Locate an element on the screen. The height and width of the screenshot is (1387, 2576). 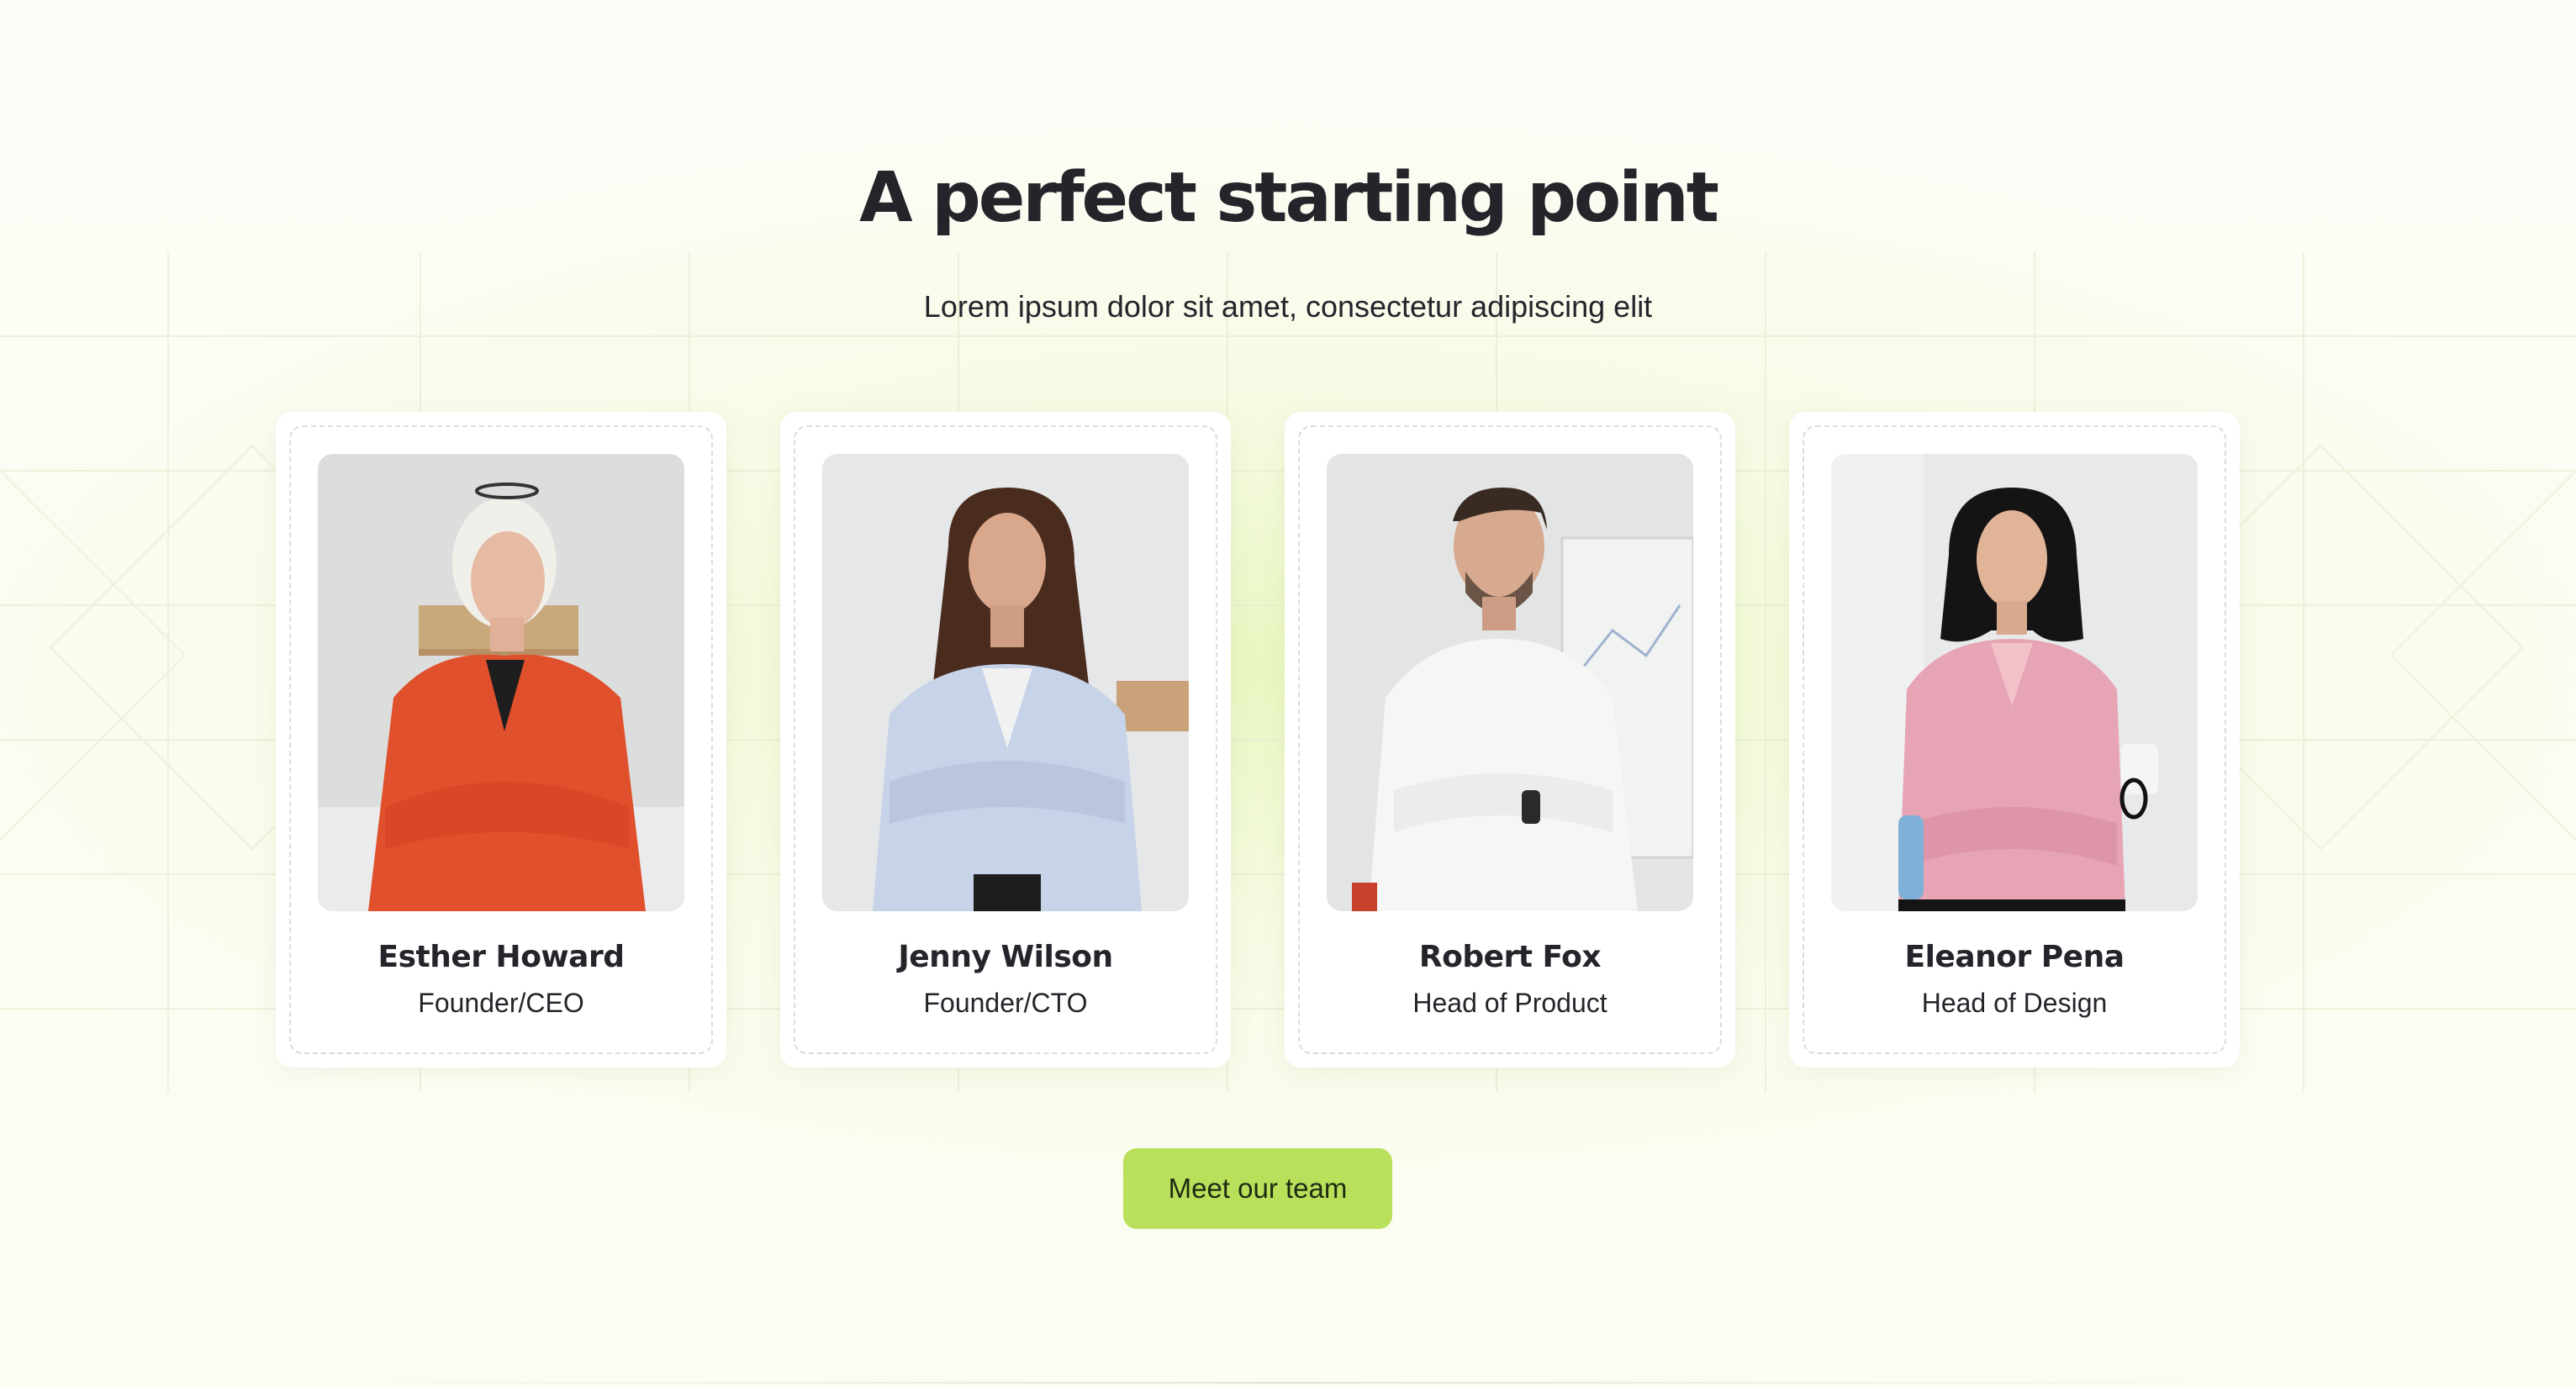
team-card: Esther Howard Founder/CEO is located at coordinates (501, 740).